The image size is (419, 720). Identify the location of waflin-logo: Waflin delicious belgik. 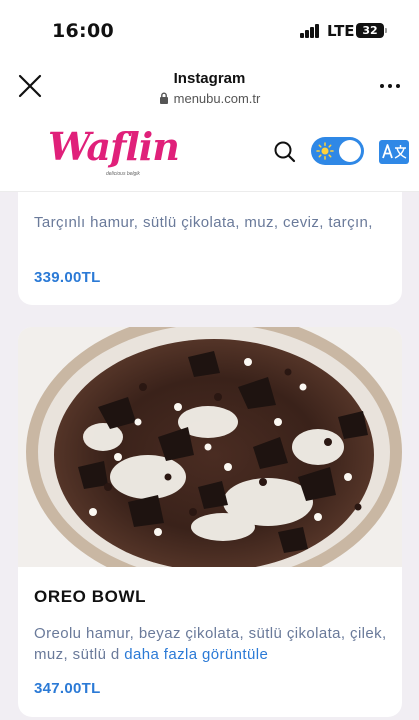
(114, 153).